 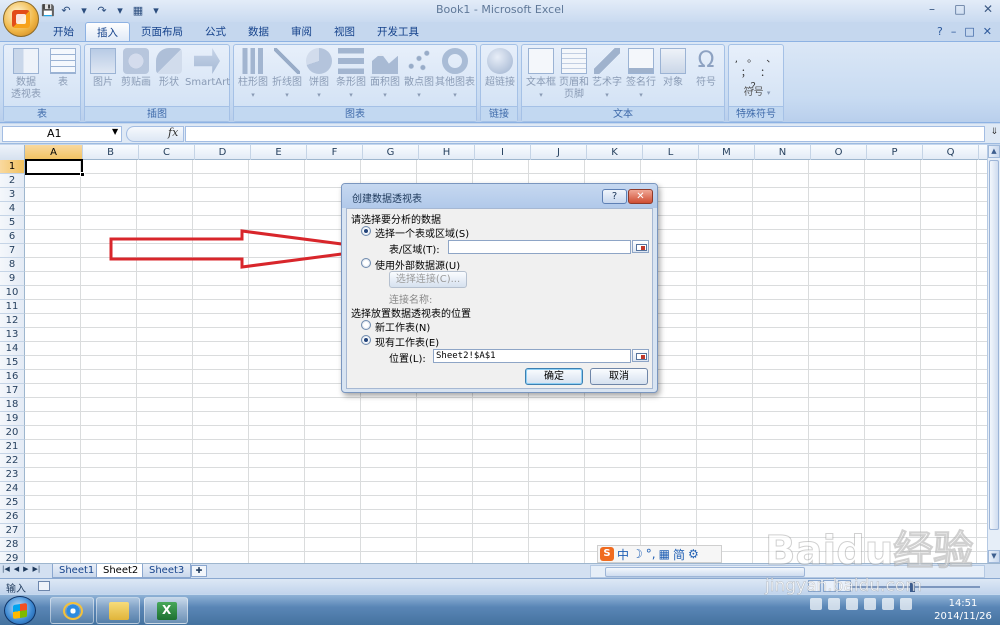 I want to click on column-header: M, so click(x=727, y=152).